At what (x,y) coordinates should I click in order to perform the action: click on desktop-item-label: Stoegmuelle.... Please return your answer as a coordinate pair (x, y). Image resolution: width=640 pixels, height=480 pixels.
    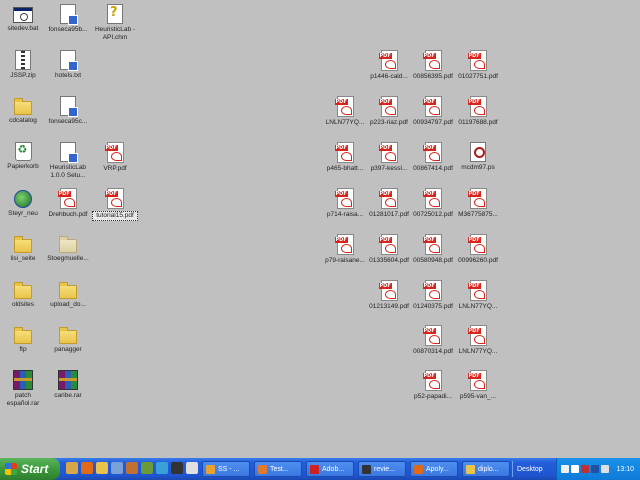
    Looking at the image, I should click on (68, 258).